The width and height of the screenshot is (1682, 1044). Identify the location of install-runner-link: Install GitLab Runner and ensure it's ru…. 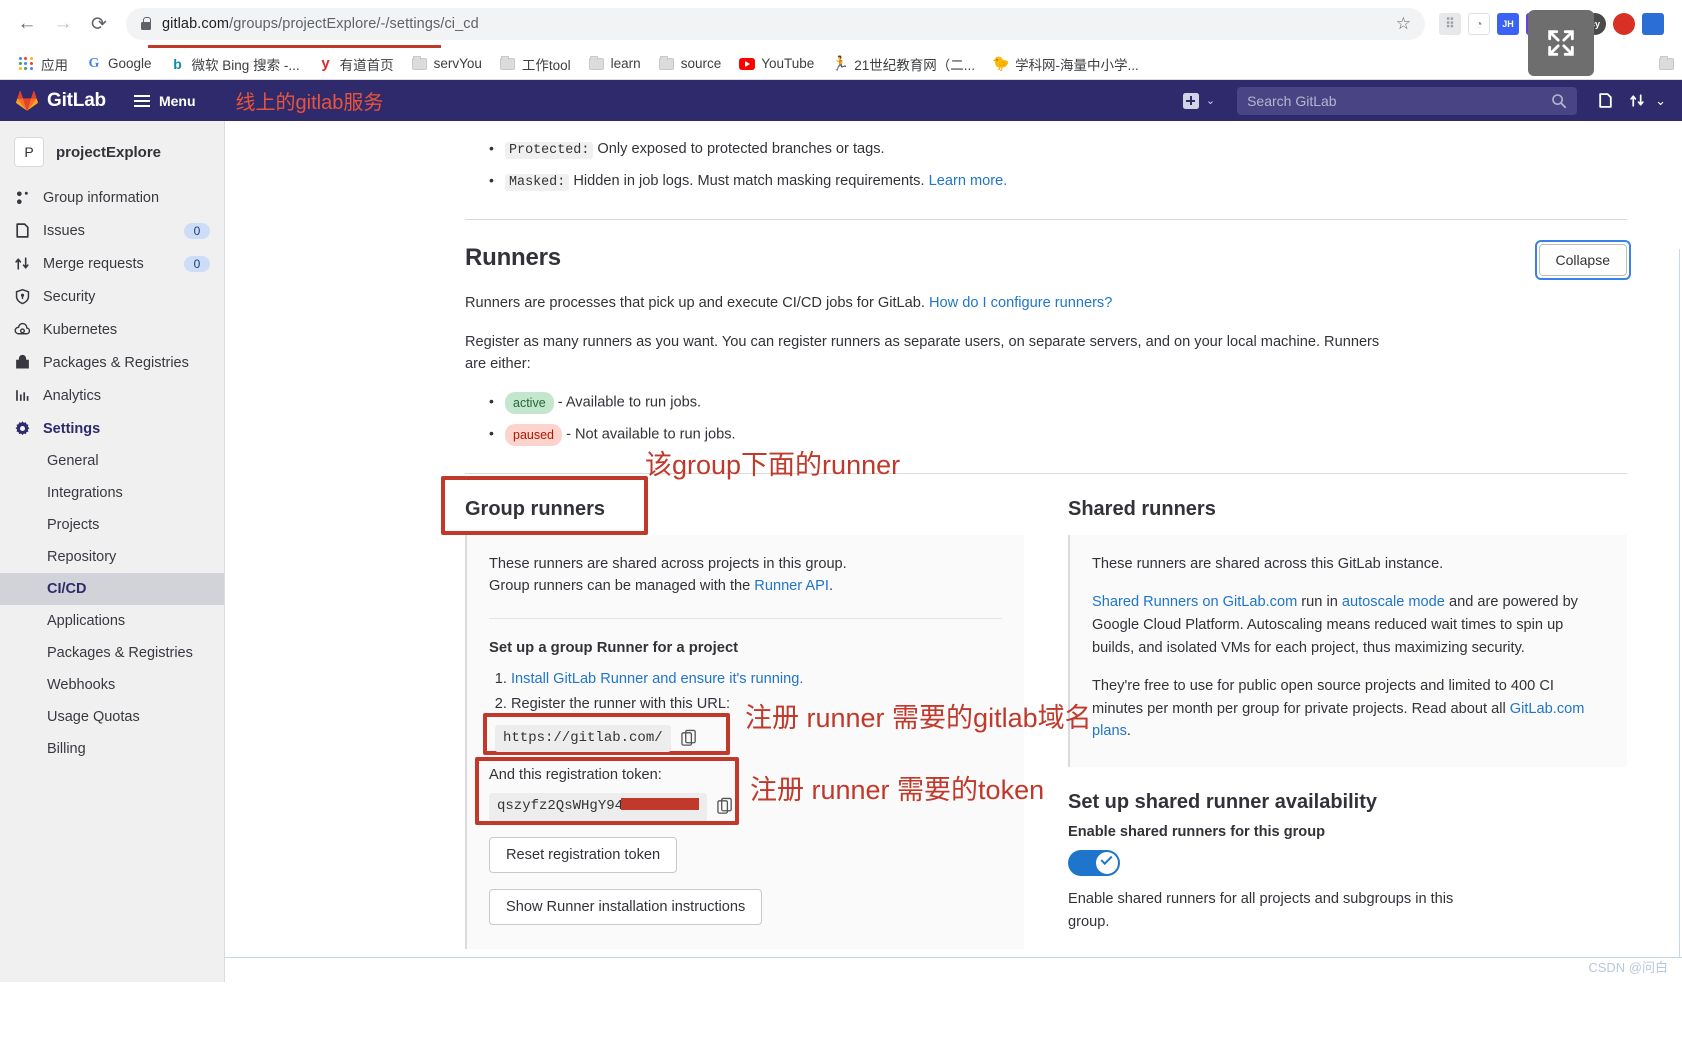
(657, 679).